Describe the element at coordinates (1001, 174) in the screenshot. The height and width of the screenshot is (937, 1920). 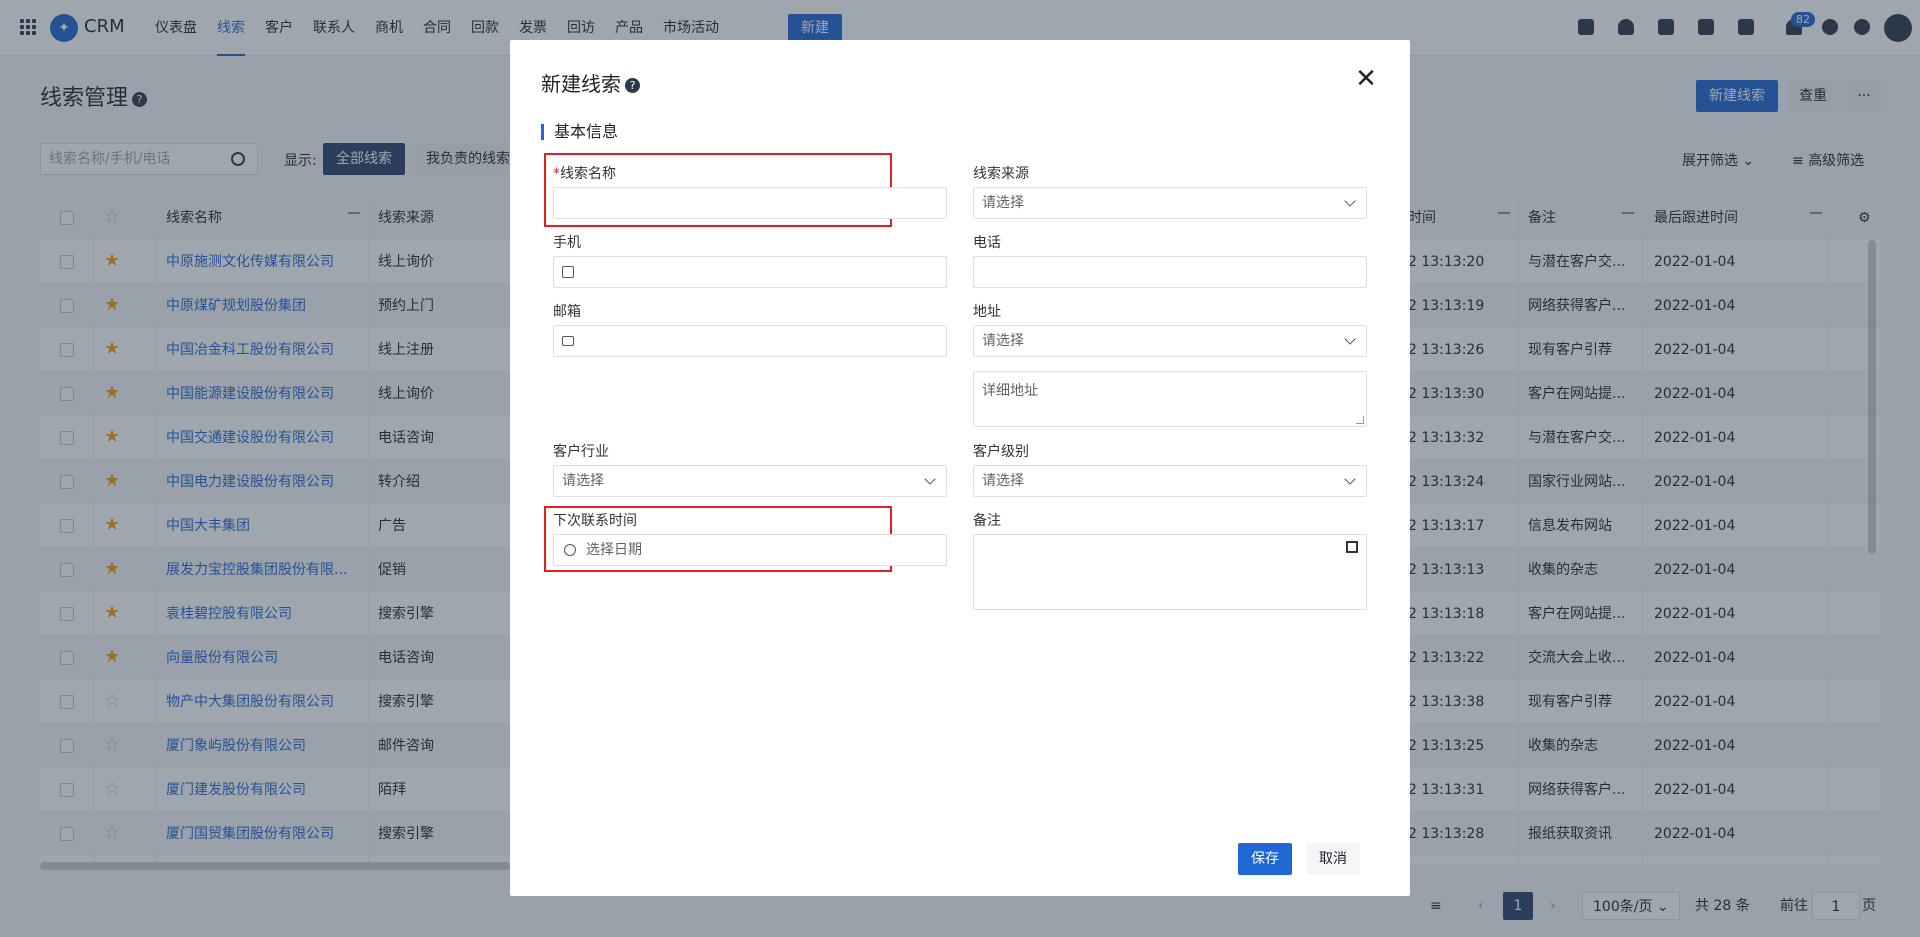
I see `lead-source-label: 线索来源` at that location.